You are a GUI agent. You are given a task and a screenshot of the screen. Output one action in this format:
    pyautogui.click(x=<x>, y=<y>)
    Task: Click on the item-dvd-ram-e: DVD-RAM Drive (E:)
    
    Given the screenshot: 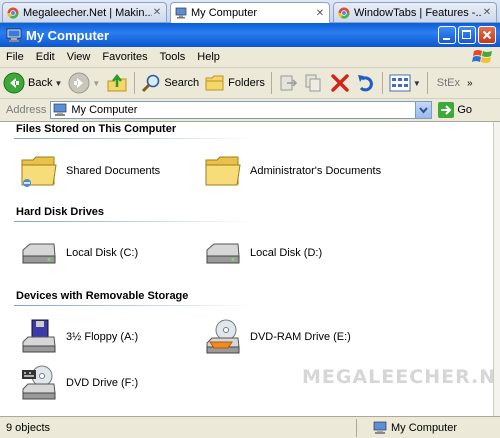 What is the action you would take?
    pyautogui.click(x=277, y=337)
    